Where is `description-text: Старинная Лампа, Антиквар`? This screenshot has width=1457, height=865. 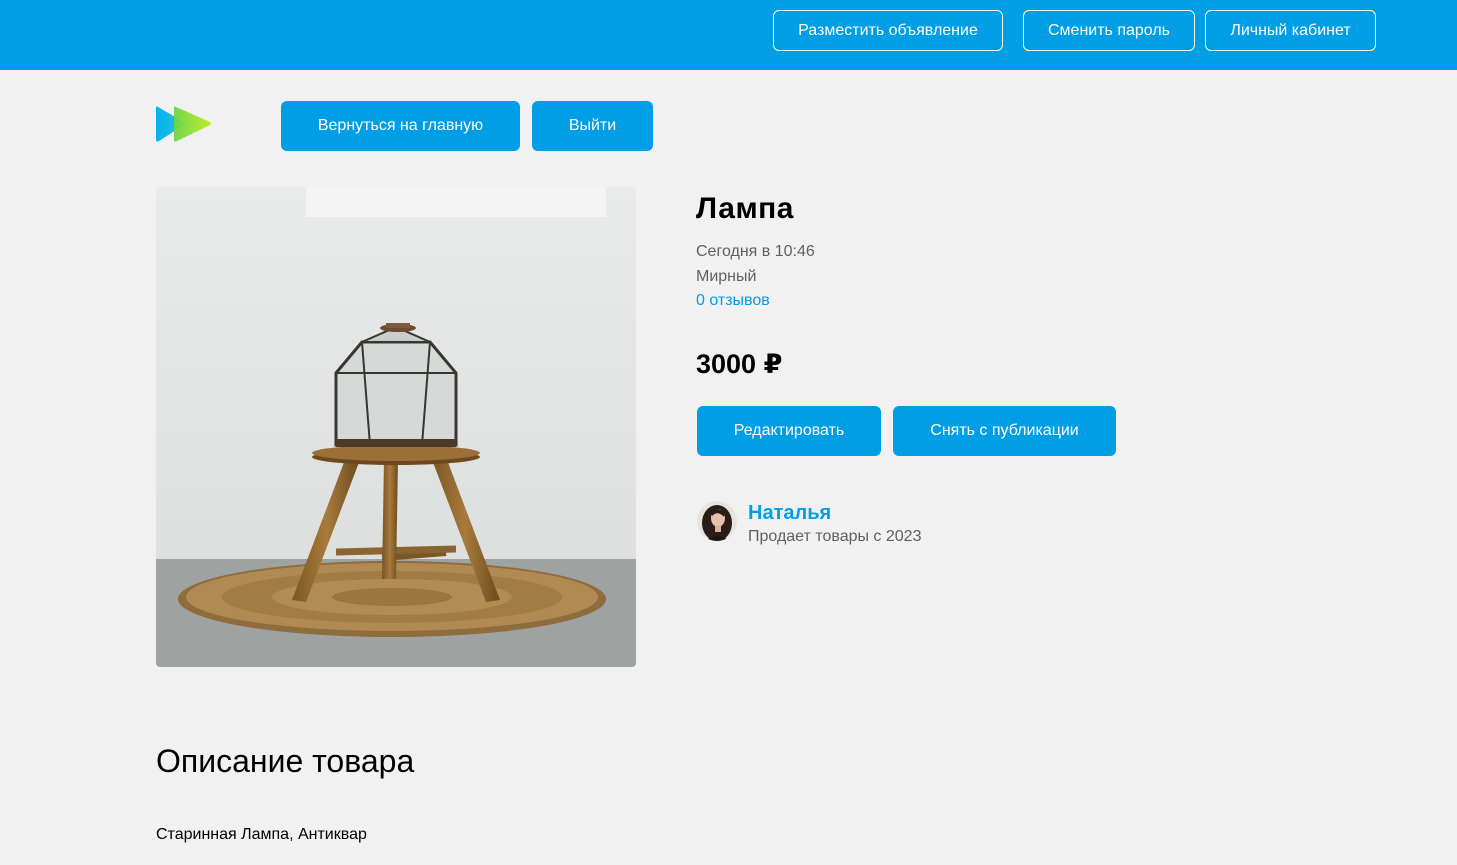 description-text: Старинная Лампа, Антиквар is located at coordinates (261, 834).